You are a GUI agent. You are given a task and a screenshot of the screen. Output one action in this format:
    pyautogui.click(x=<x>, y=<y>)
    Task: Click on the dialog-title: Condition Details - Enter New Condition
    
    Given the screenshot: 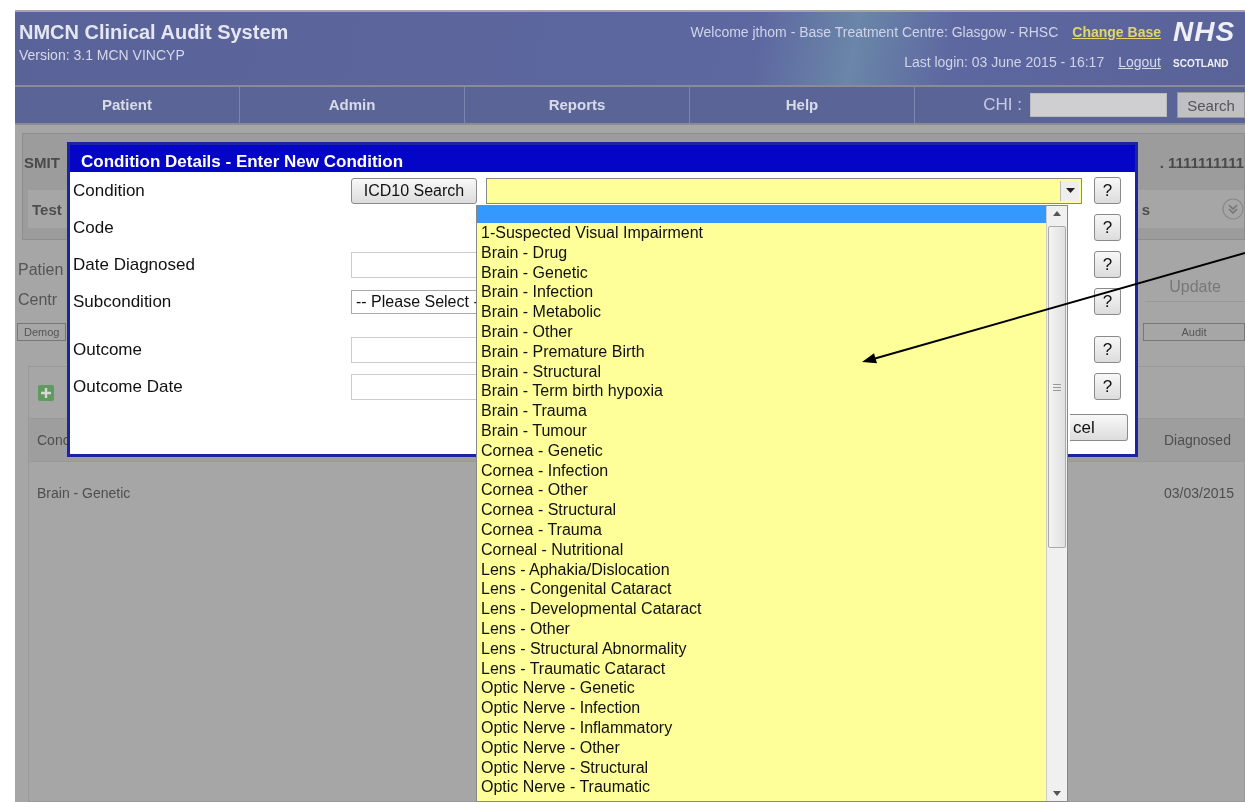 What is the action you would take?
    pyautogui.click(x=602, y=158)
    